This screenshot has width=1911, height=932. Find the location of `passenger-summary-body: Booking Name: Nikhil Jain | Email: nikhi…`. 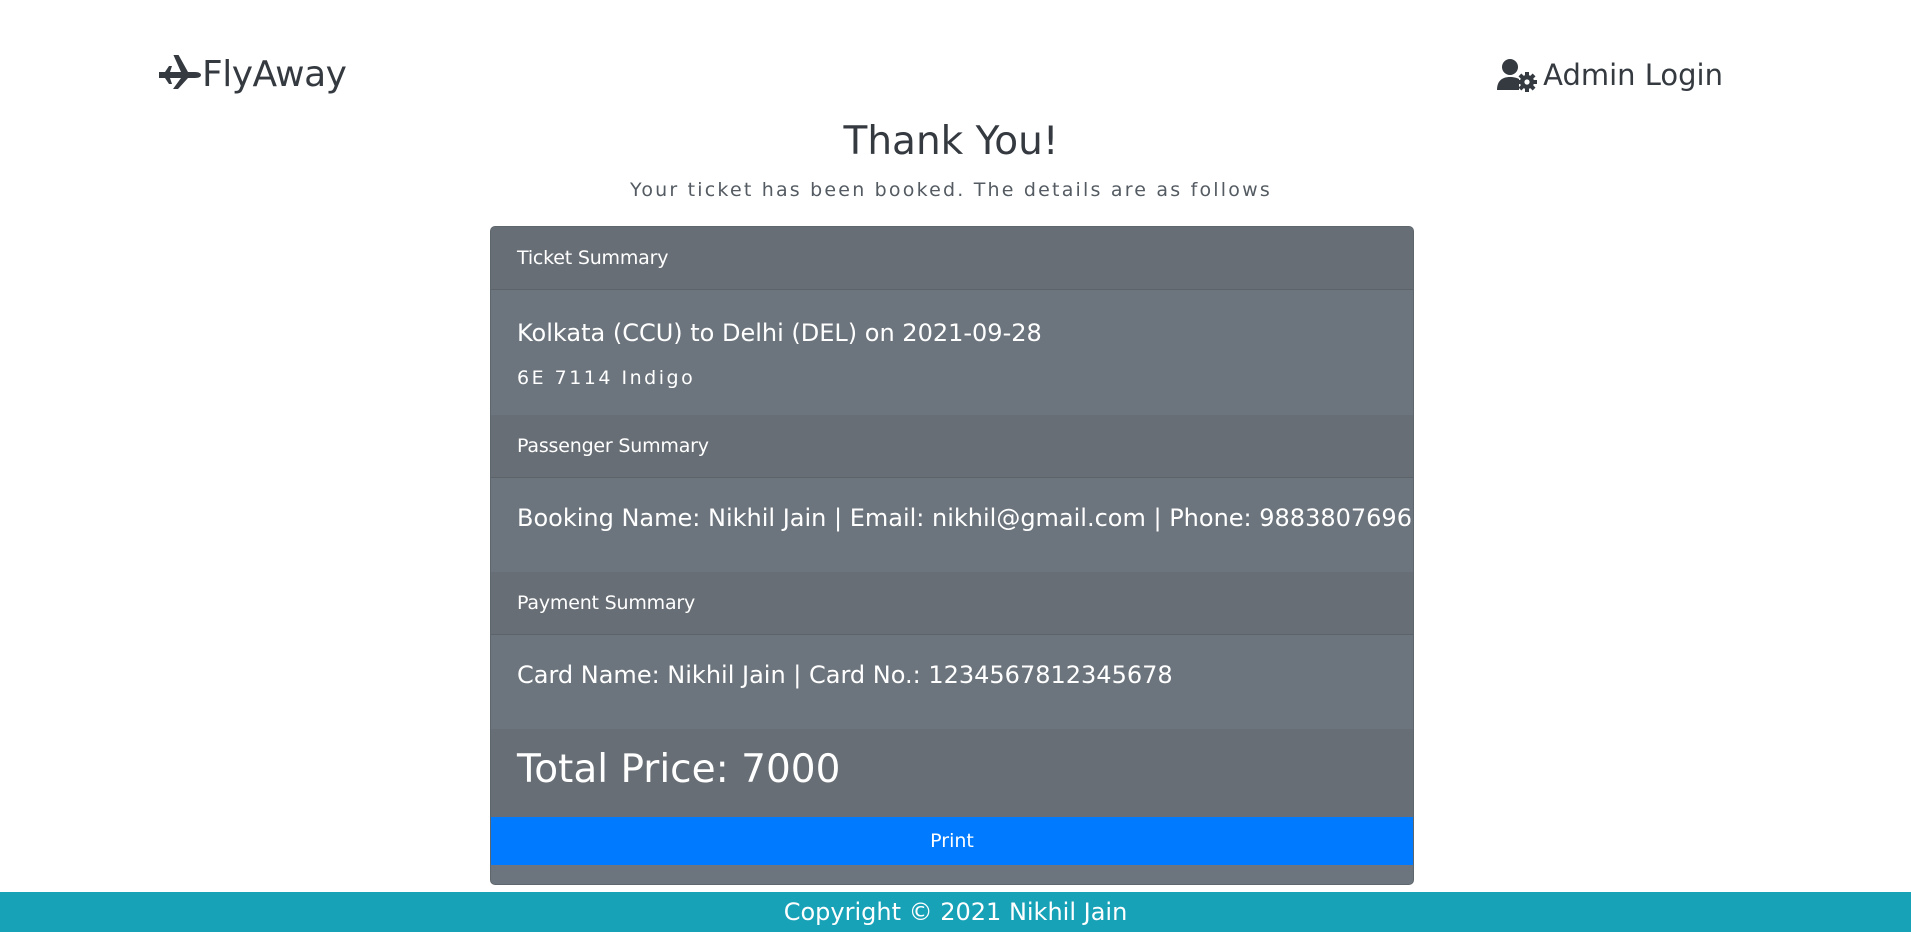

passenger-summary-body: Booking Name: Nikhil Jain | Email: nikhi… is located at coordinates (952, 525).